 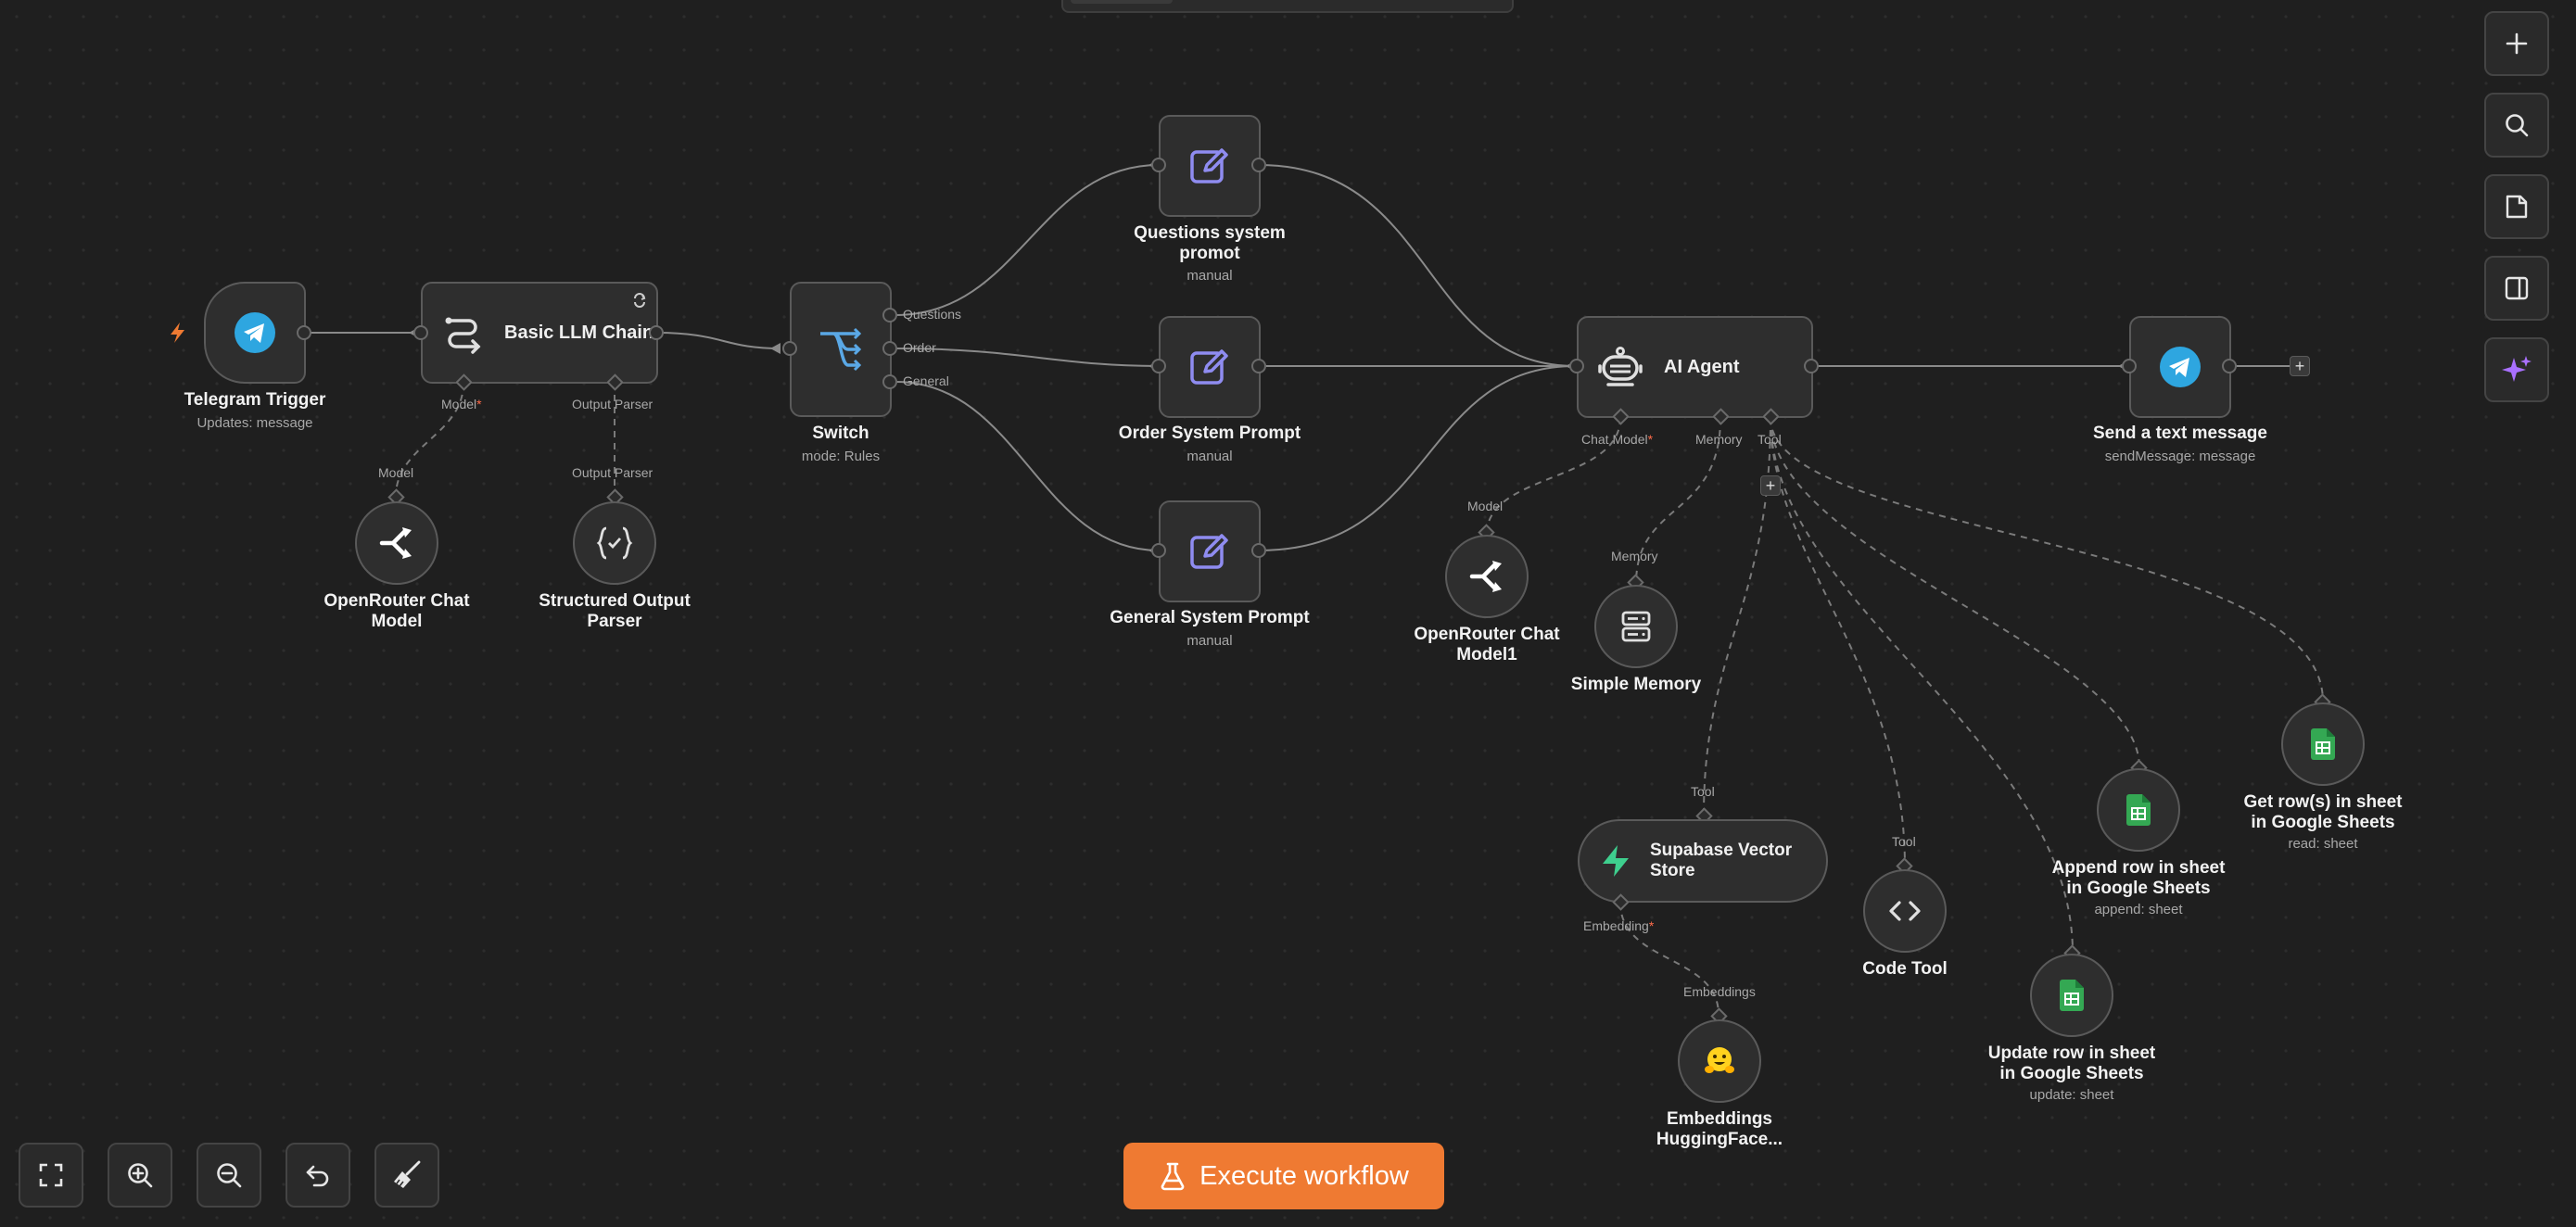 I want to click on questions-system-prompt-node, so click(x=1210, y=166).